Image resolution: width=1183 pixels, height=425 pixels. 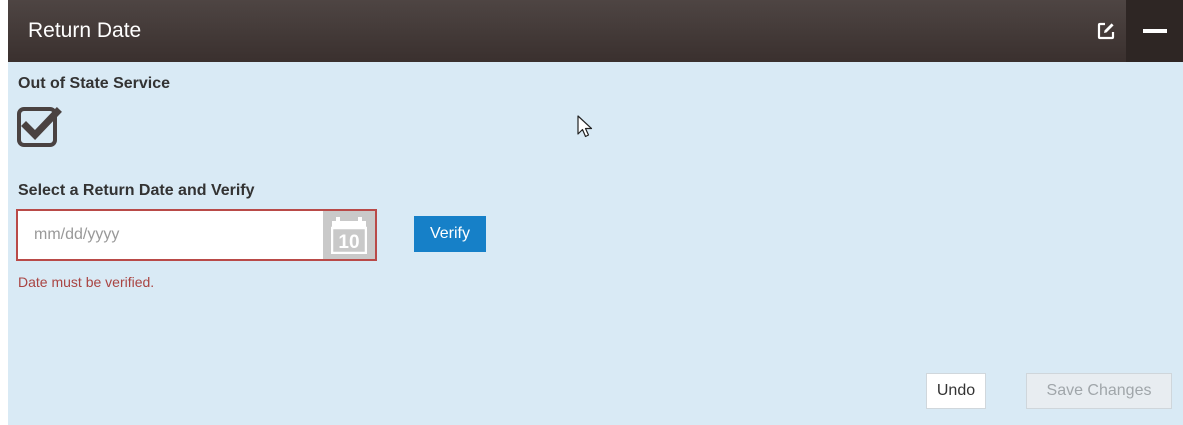 I want to click on return-date-input, so click(x=170, y=235).